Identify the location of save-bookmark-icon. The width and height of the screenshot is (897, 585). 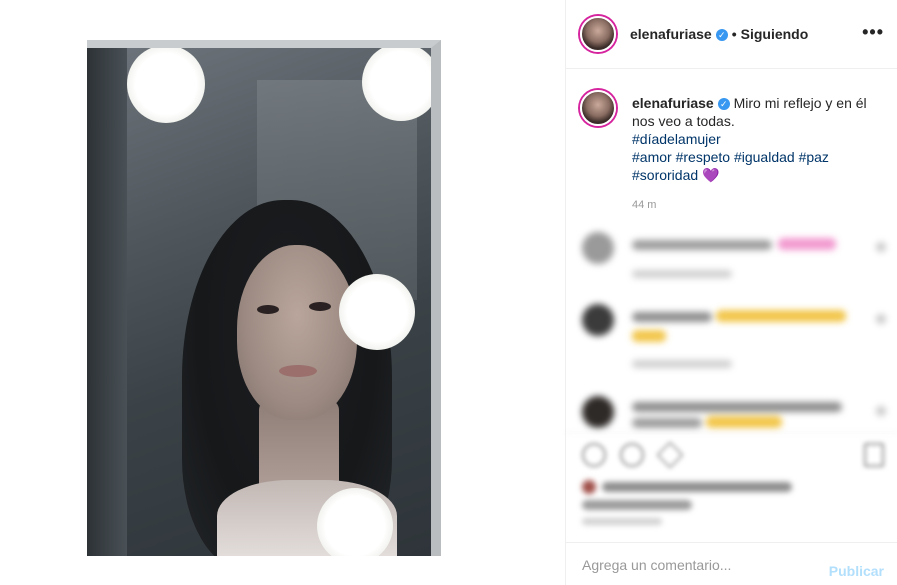
(874, 455).